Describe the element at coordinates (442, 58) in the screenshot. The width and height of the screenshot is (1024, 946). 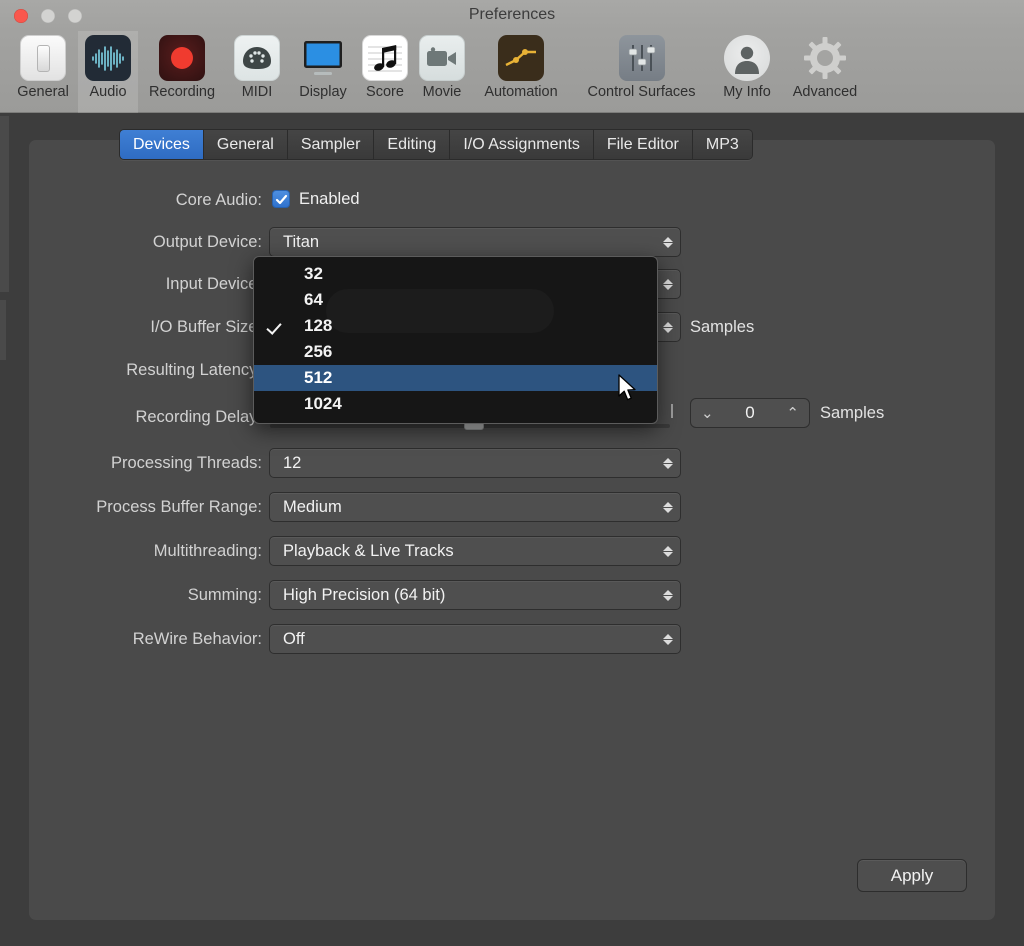
I see `movie-camera-icon` at that location.